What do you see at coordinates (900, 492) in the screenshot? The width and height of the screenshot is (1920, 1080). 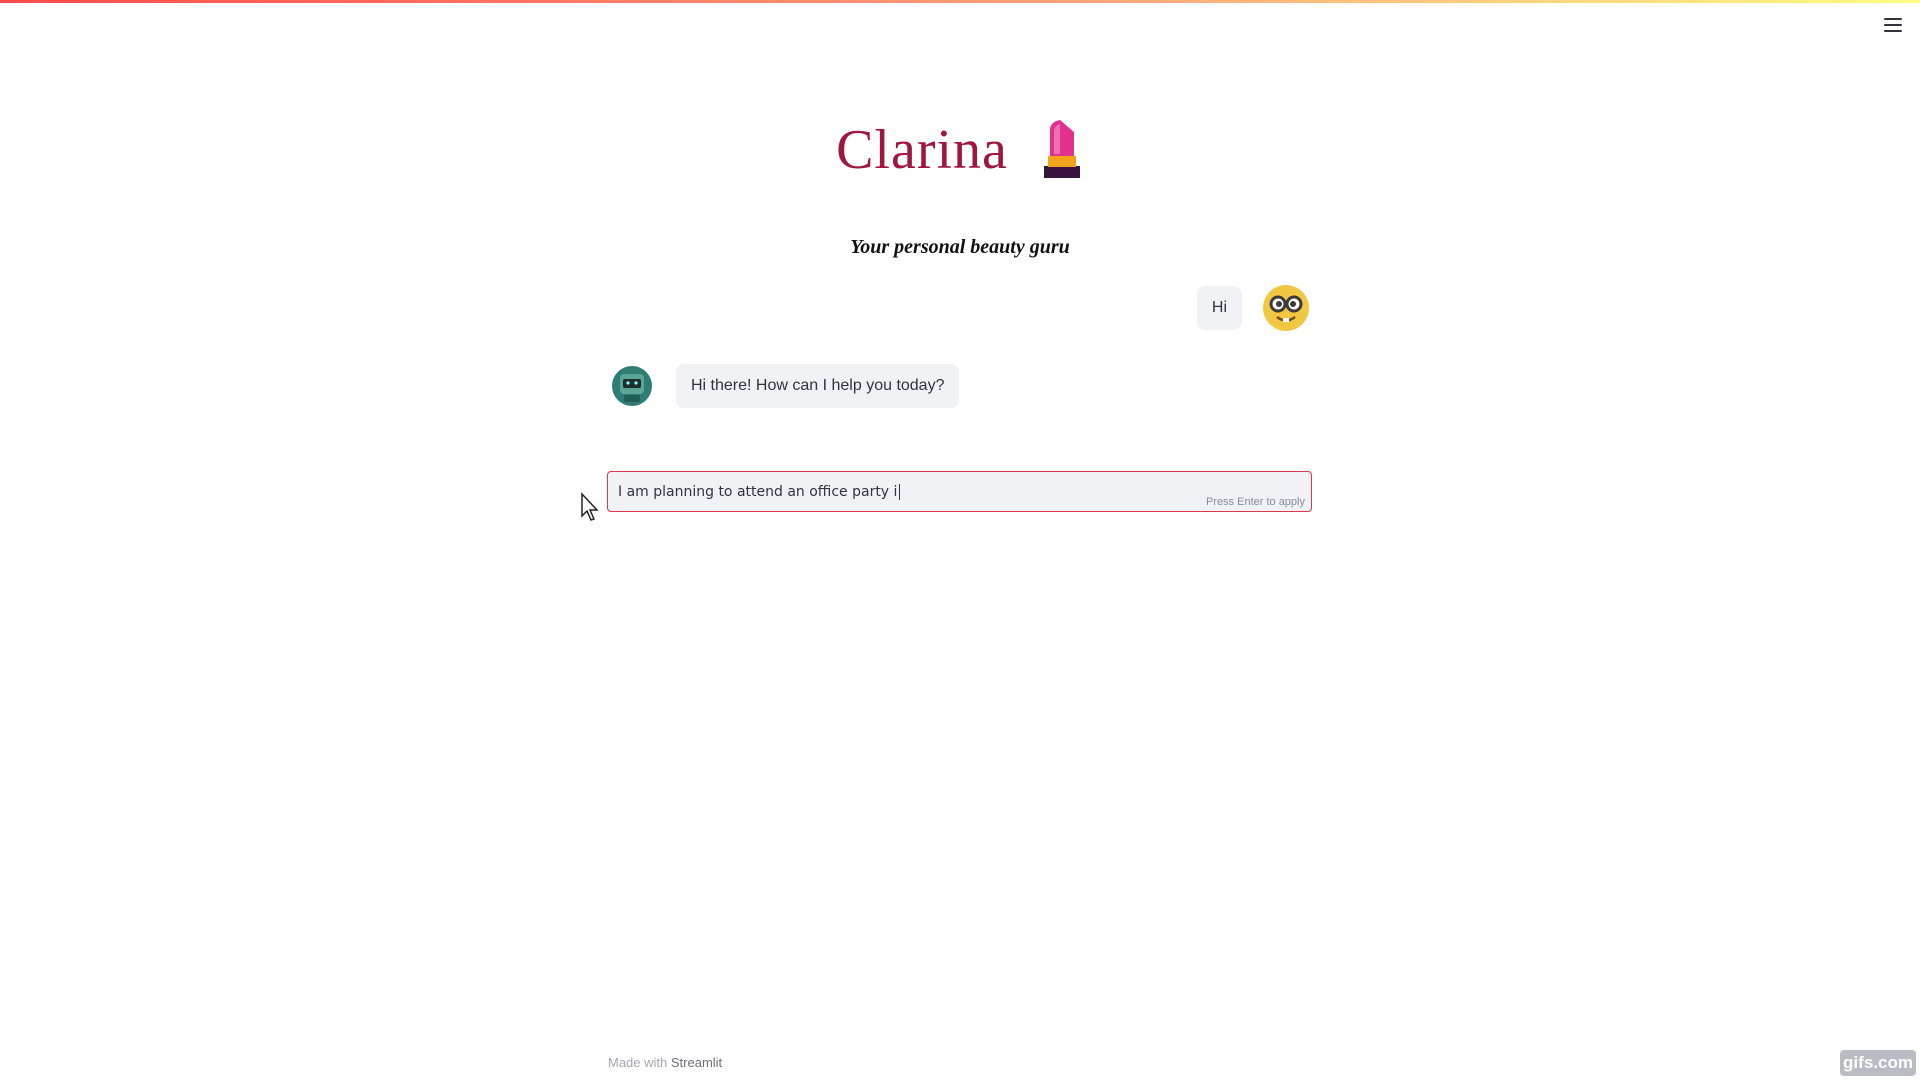 I see `text-caret` at bounding box center [900, 492].